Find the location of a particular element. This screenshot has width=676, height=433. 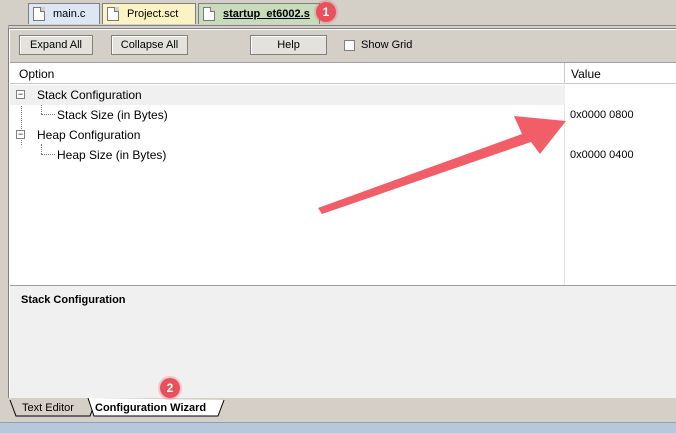

annotation-arrow-icon is located at coordinates (442, 165).